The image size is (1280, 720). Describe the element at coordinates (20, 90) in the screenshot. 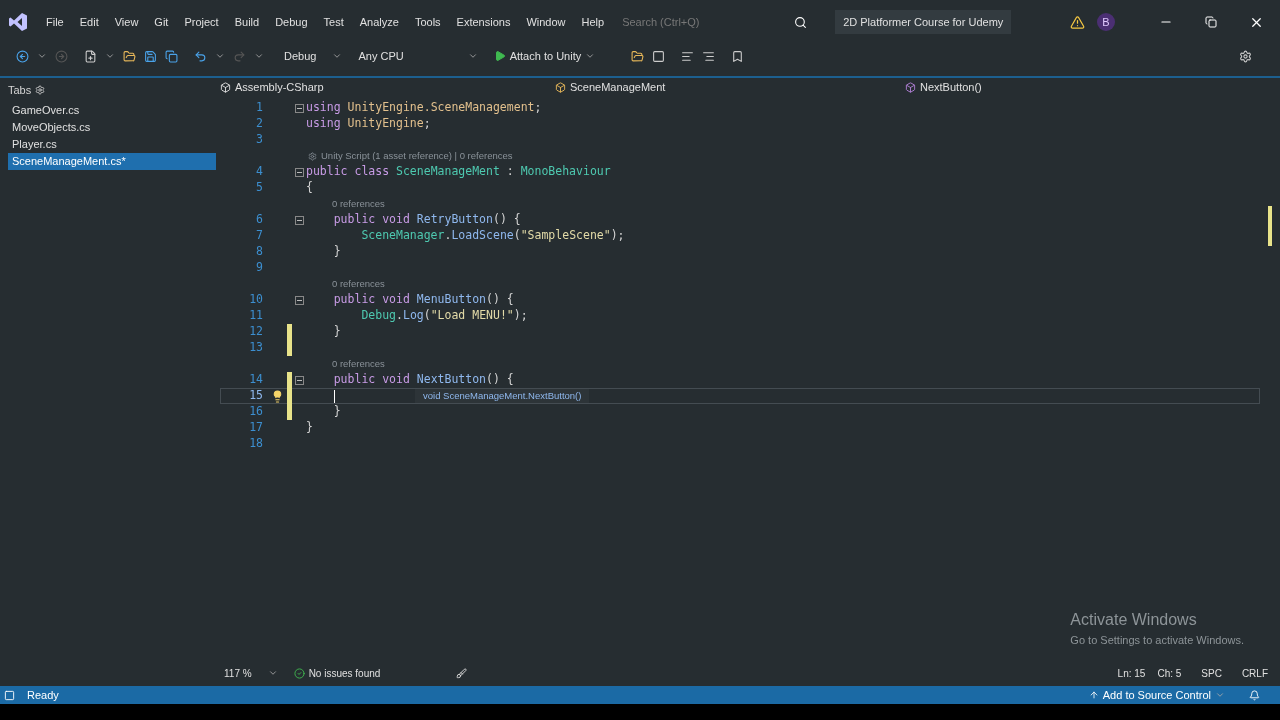

I see `panel-title: Tabs` at that location.